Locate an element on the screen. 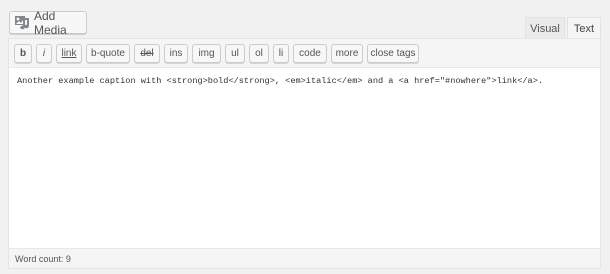 The height and width of the screenshot is (274, 610). add-media-label: Add Media is located at coordinates (50, 22).